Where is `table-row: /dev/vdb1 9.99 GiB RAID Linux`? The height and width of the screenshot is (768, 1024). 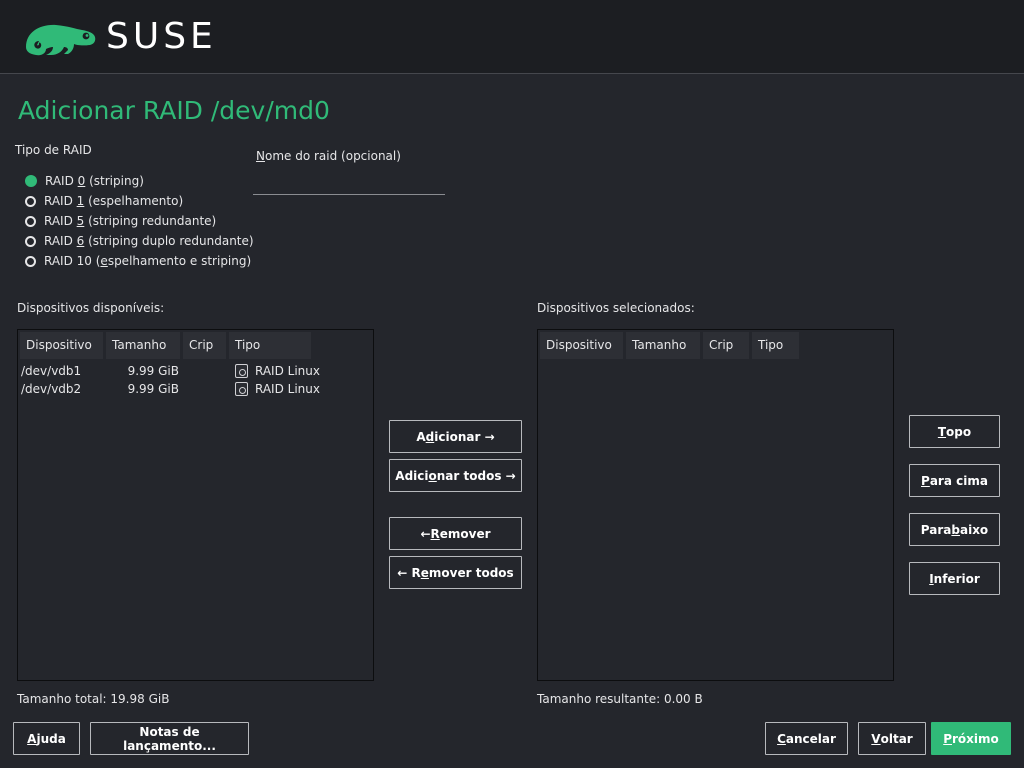 table-row: /dev/vdb1 9.99 GiB RAID Linux is located at coordinates (196, 371).